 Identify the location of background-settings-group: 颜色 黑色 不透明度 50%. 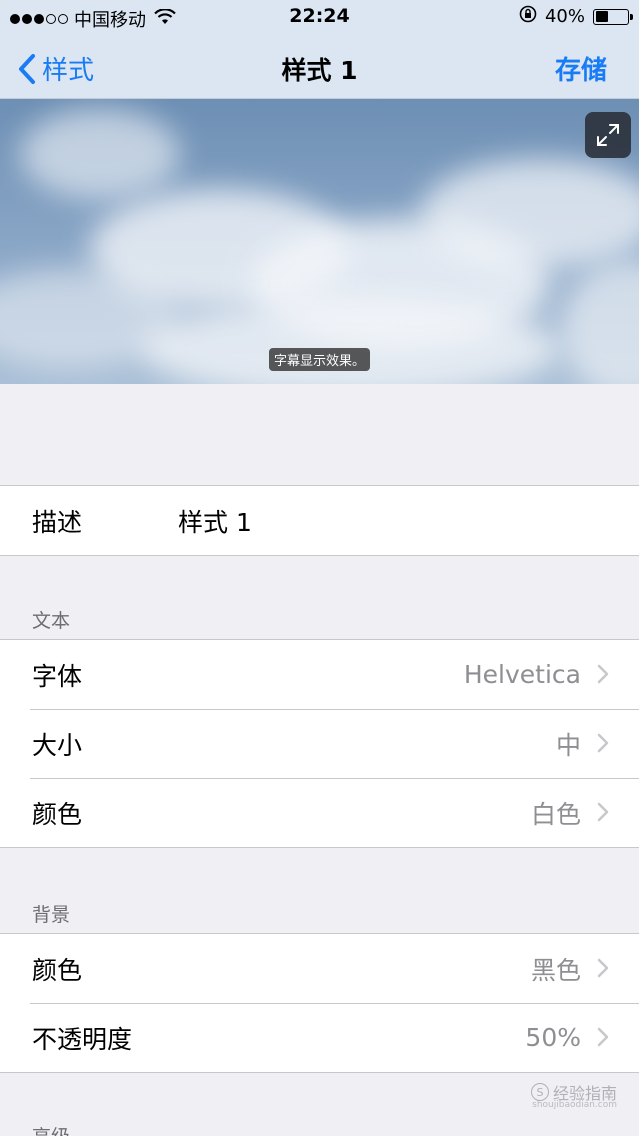
(319, 1003).